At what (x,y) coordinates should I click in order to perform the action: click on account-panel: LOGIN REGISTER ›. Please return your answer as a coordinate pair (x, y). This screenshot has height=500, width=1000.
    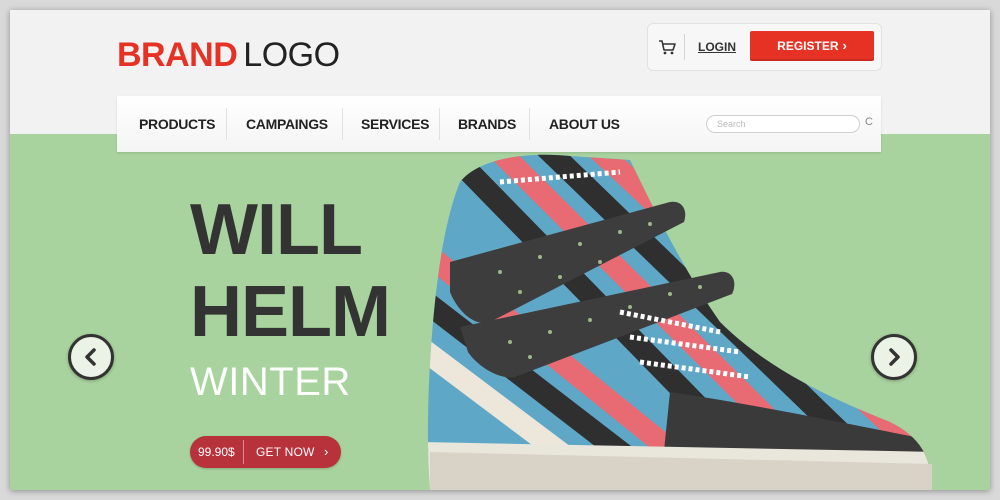
    Looking at the image, I should click on (764, 47).